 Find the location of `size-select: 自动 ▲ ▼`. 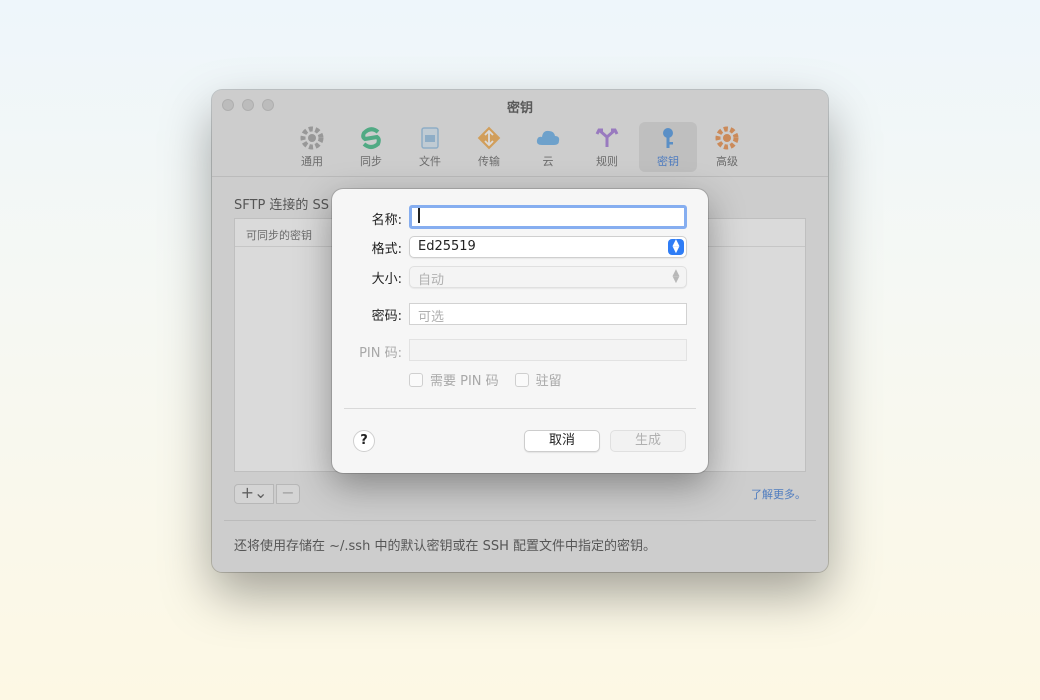

size-select: 自动 ▲ ▼ is located at coordinates (548, 277).